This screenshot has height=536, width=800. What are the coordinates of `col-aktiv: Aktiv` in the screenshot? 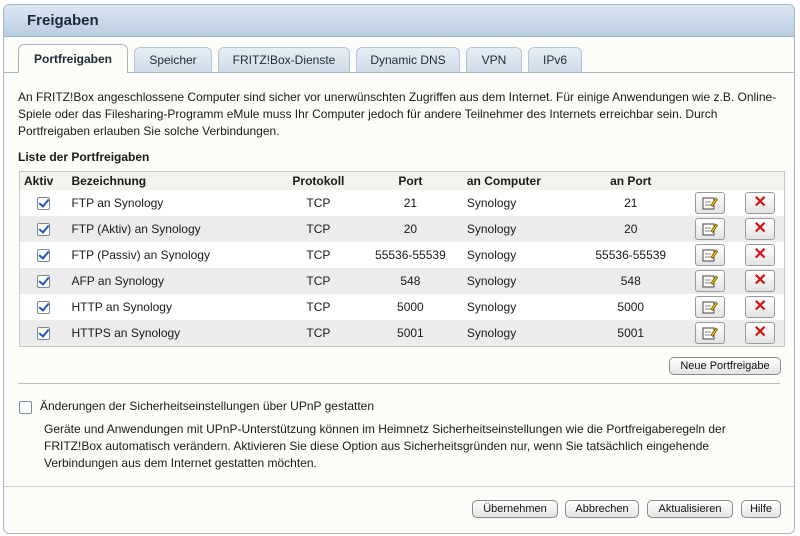 It's located at (43, 180).